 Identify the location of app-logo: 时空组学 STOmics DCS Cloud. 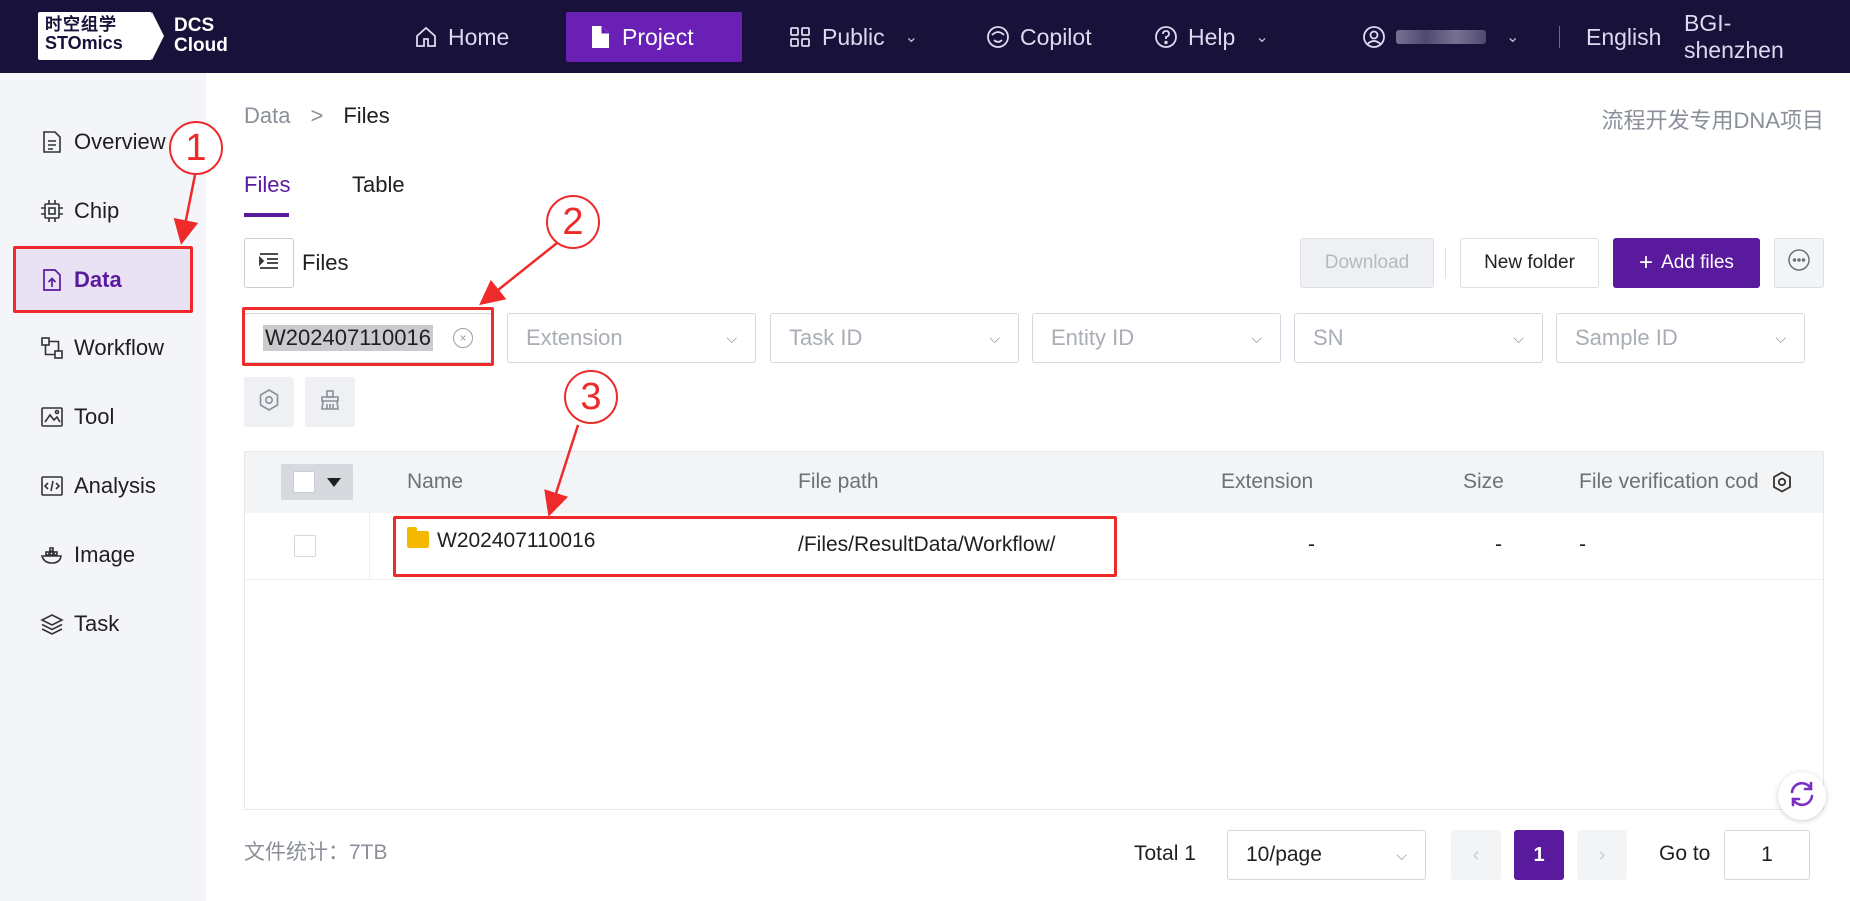
(133, 36).